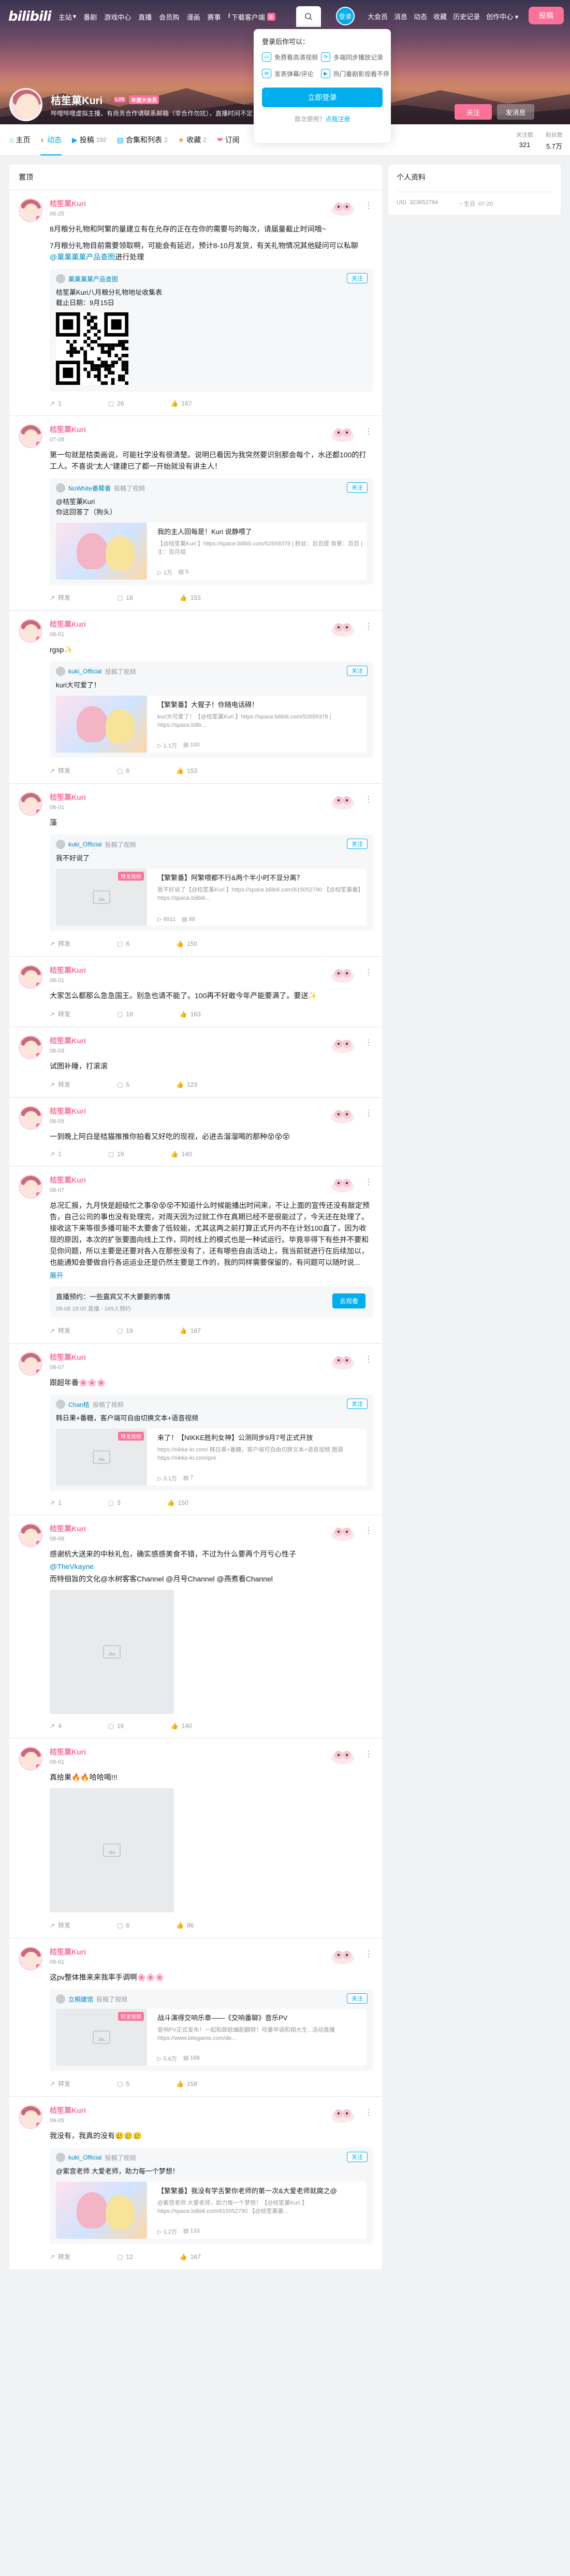 This screenshot has width=570, height=2576. Describe the element at coordinates (185, 1925) in the screenshot. I see `like-button: 👍 86` at that location.